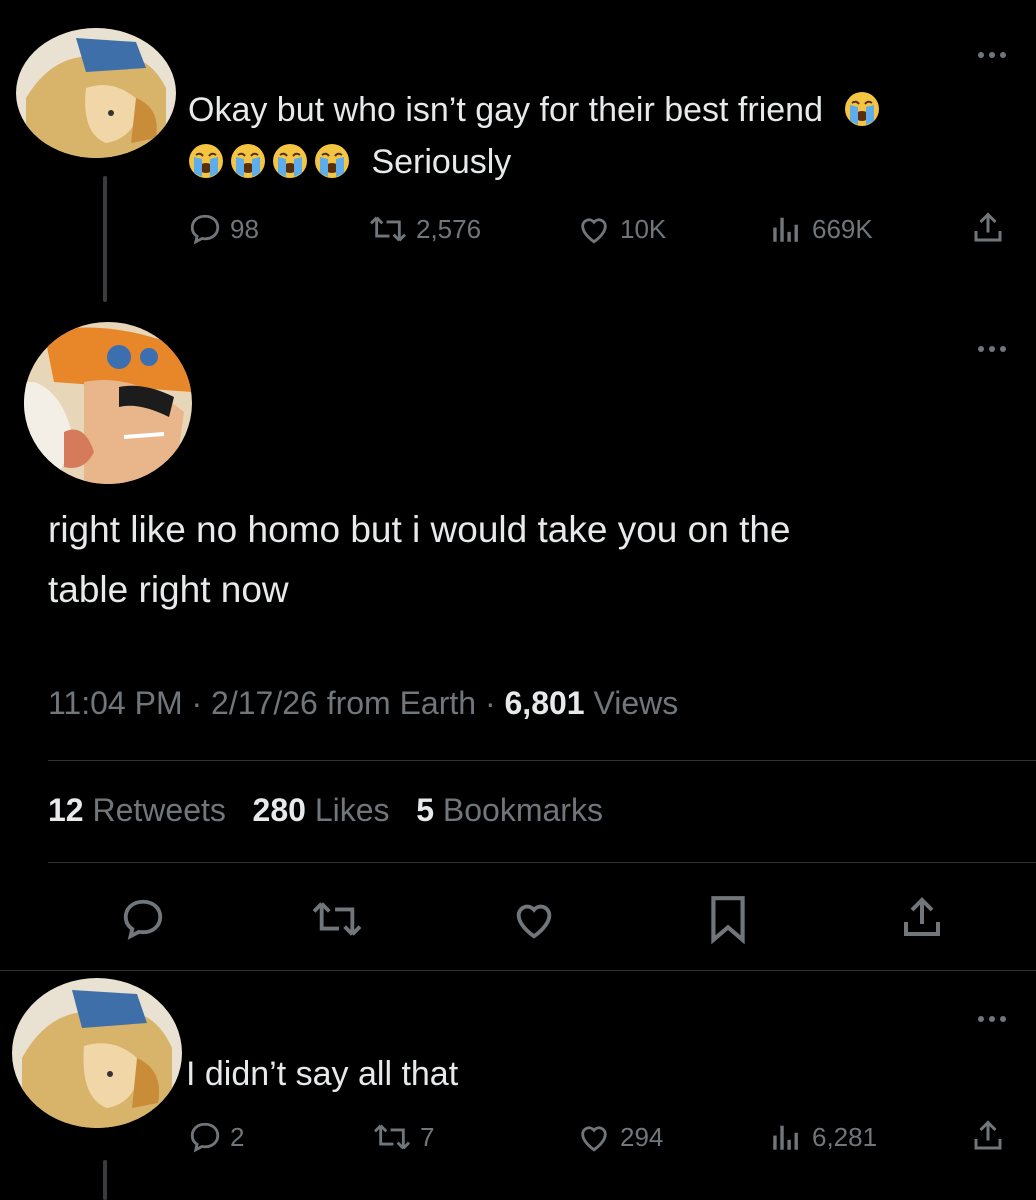 This screenshot has width=1036, height=1200. I want to click on reply-button: 2, so click(216, 1137).